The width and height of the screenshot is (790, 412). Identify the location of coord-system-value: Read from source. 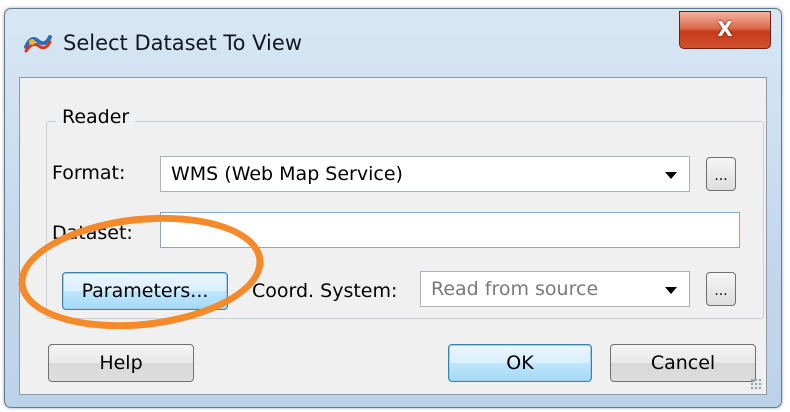
(515, 289).